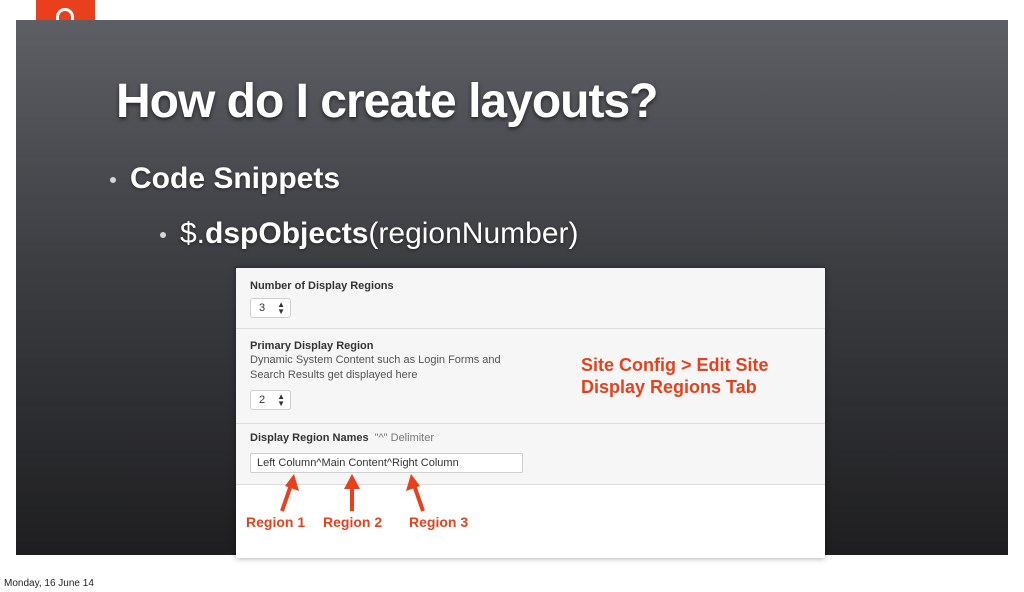 This screenshot has height=592, width=1024. I want to click on slide-title: How do I create layouts?, so click(387, 101).